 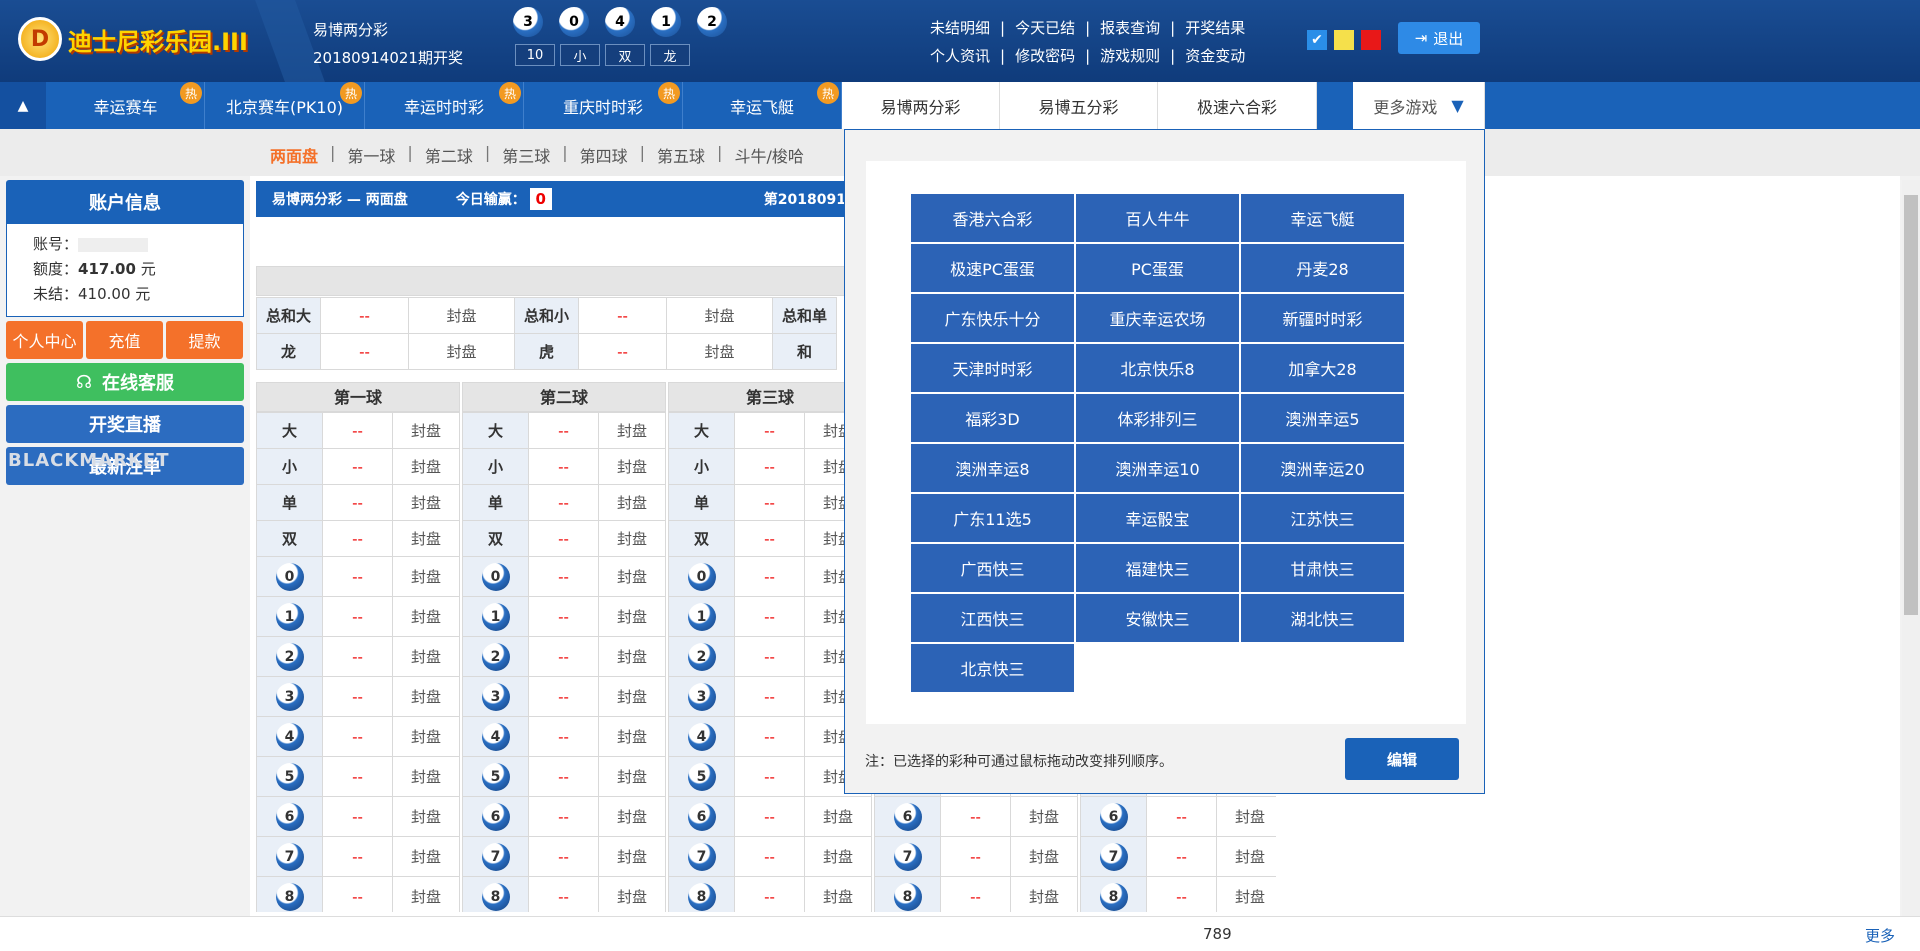 I want to click on link-settled-today: 今天已结, so click(x=1045, y=28).